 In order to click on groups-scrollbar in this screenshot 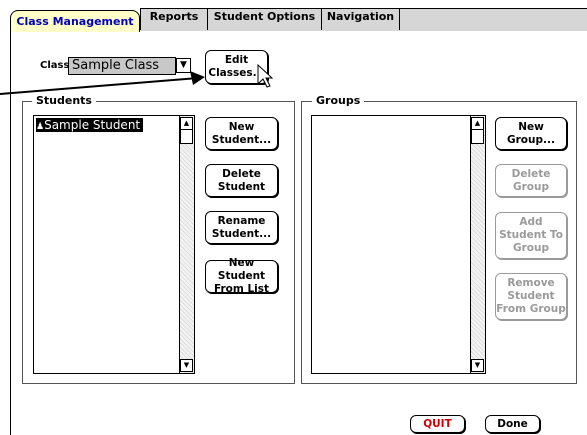, I will do `click(477, 244)`.